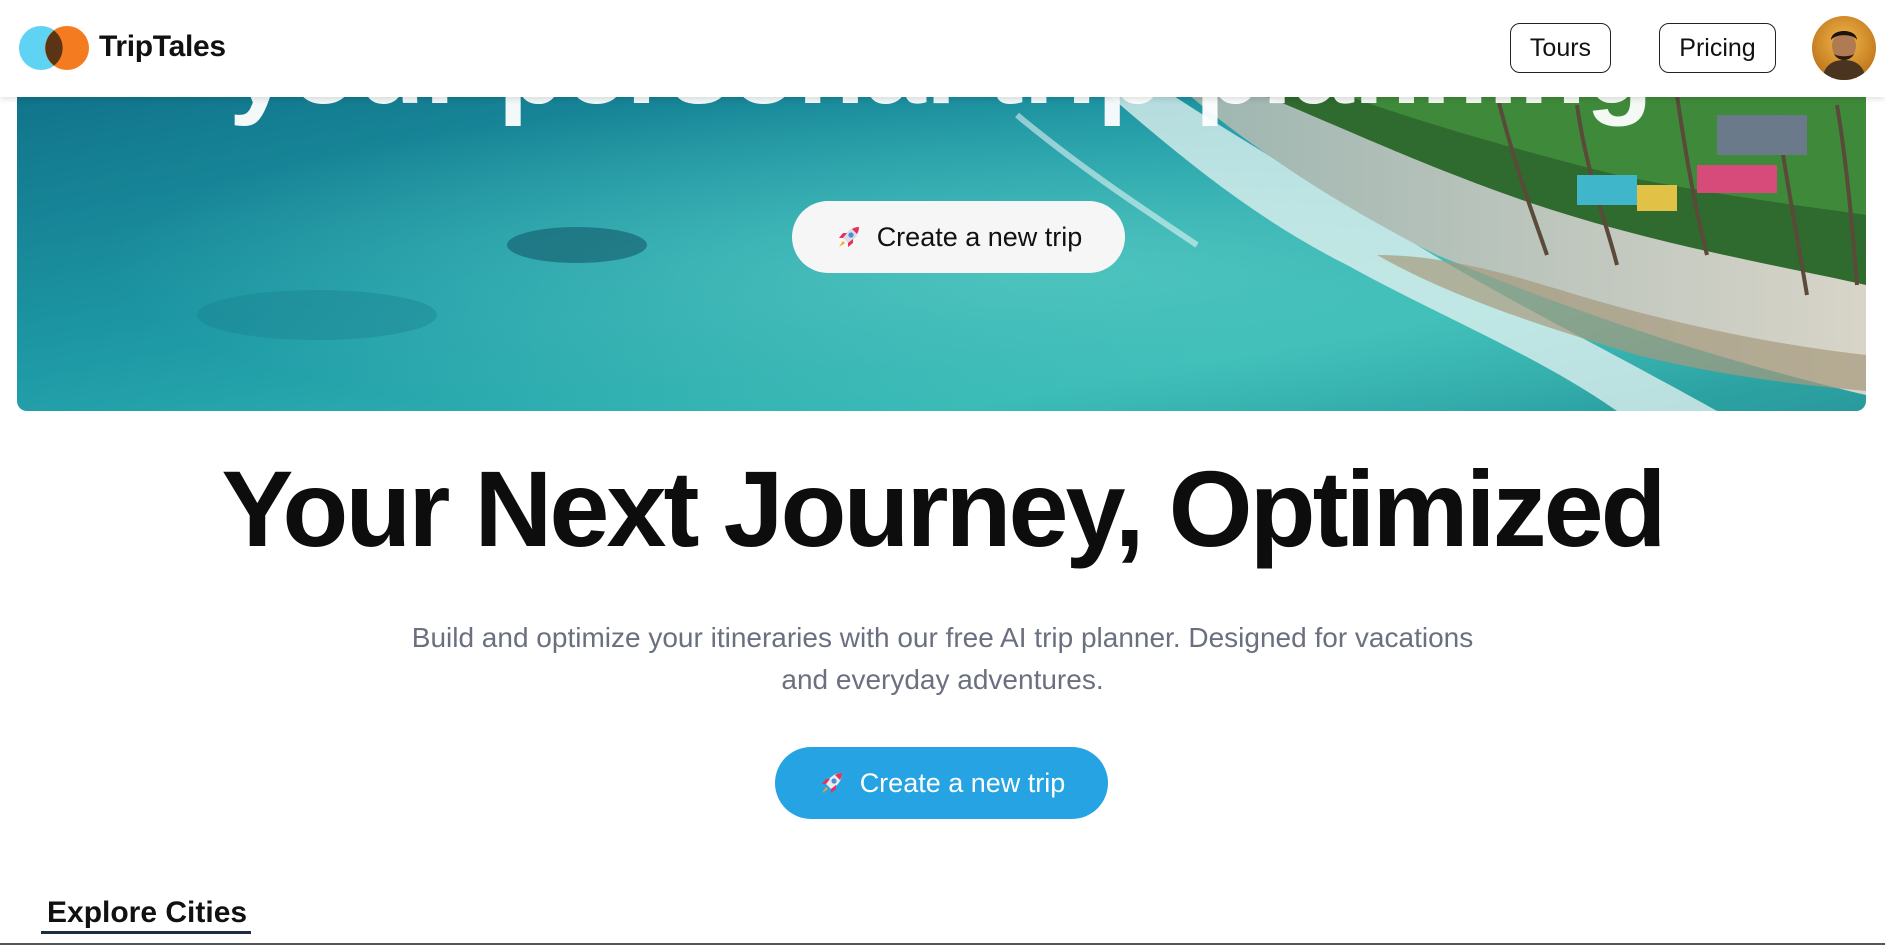 This screenshot has height=946, width=1885. I want to click on avatar-icon, so click(1844, 48).